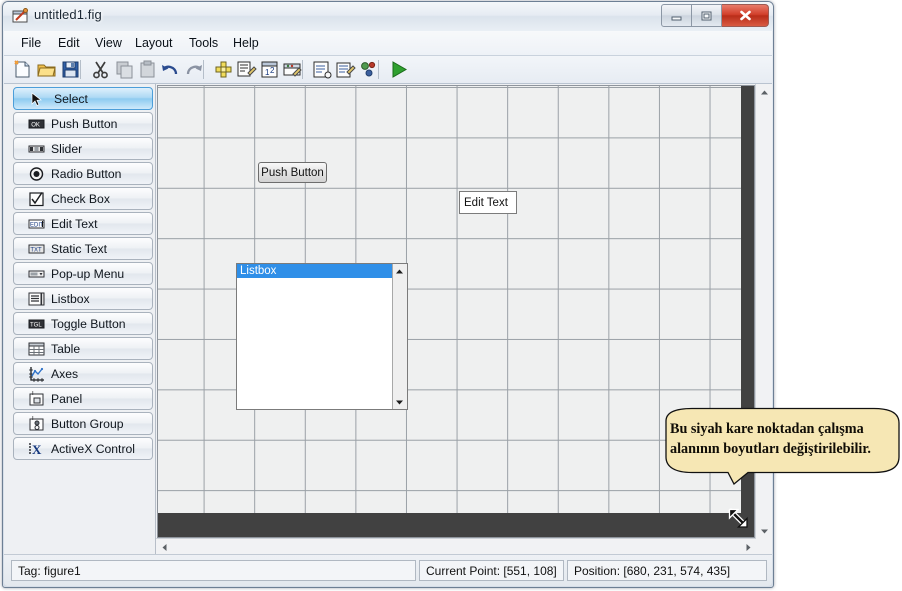 The height and width of the screenshot is (591, 902). I want to click on listbox-icon, so click(36, 299).